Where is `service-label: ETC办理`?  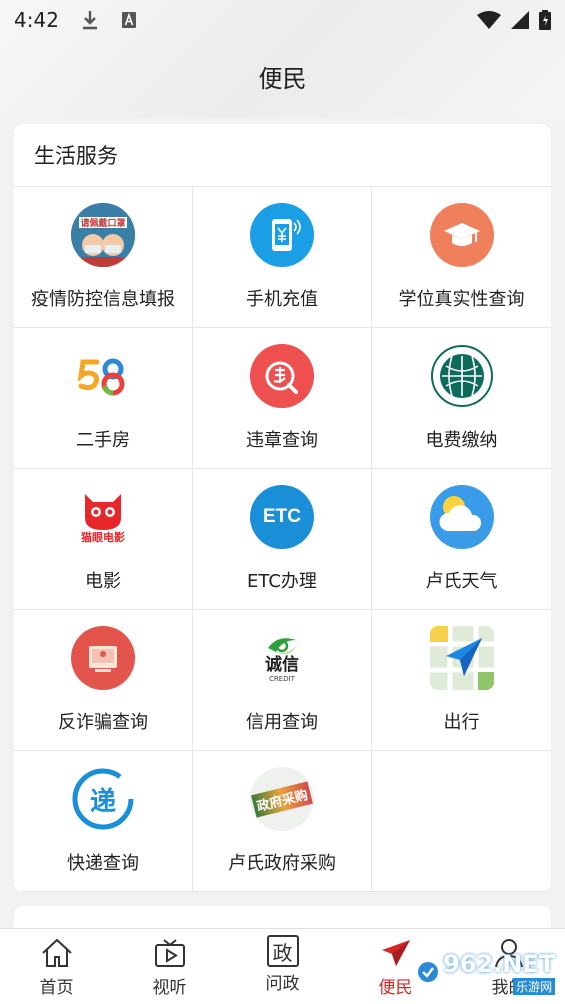
service-label: ETC办理 is located at coordinates (282, 581).